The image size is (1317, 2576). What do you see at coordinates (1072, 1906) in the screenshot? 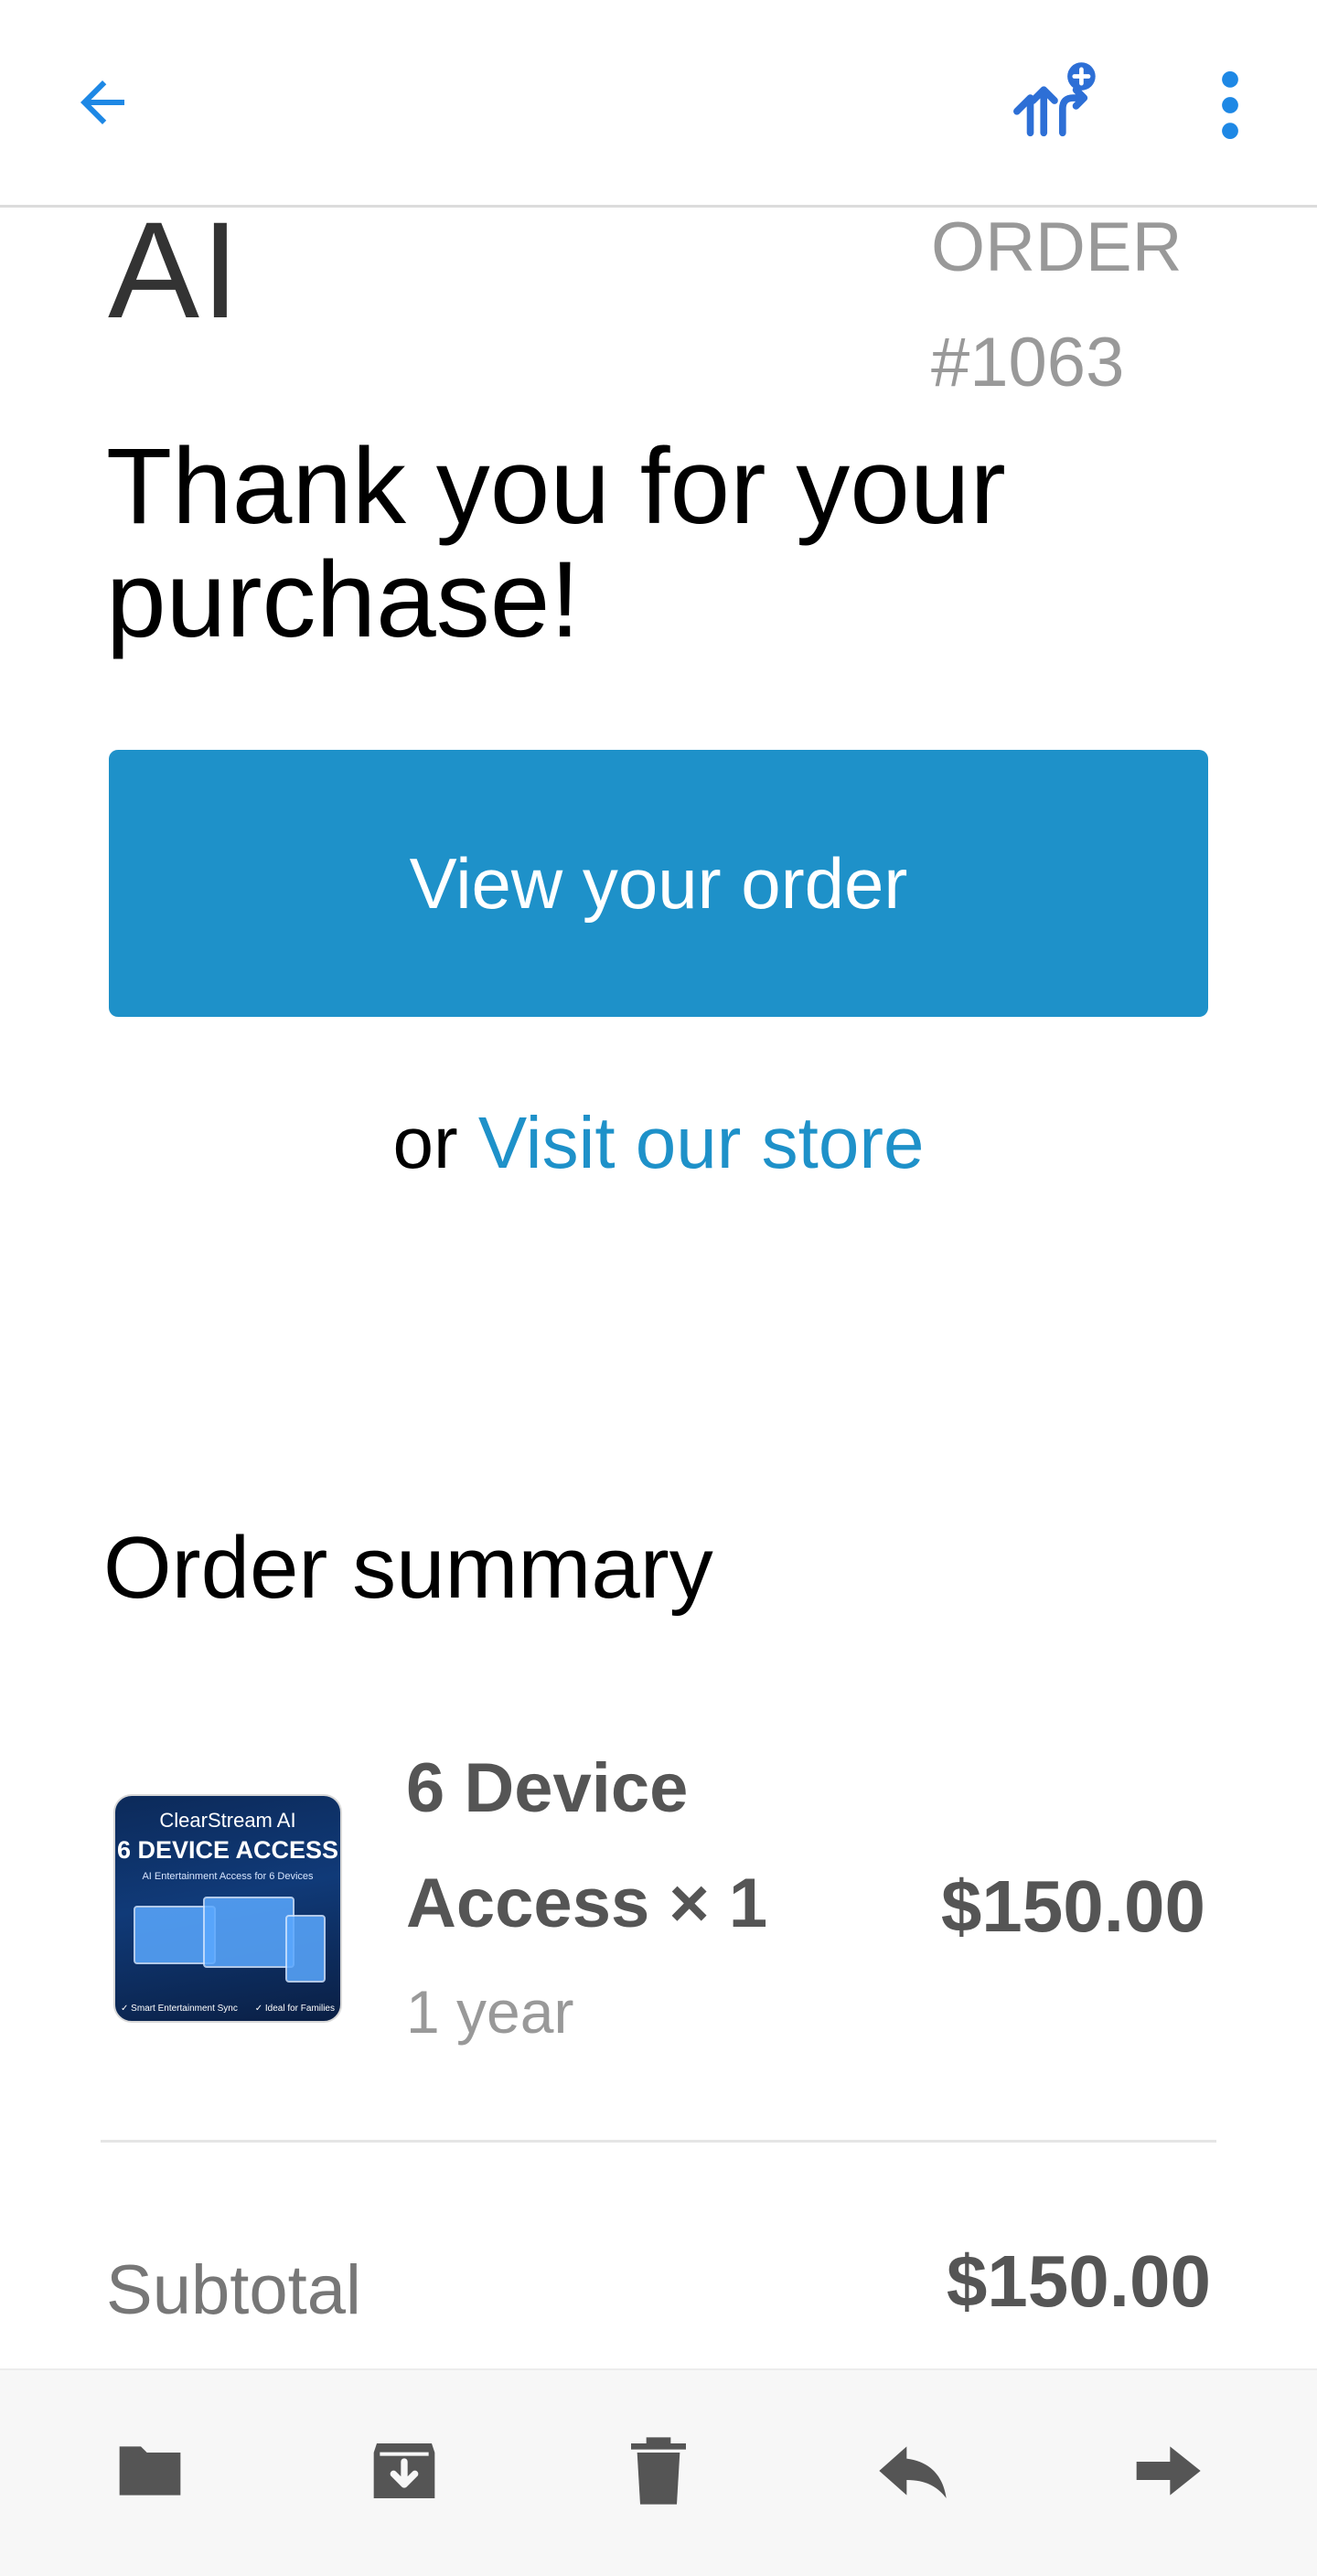
I see `product-price: $150.00` at bounding box center [1072, 1906].